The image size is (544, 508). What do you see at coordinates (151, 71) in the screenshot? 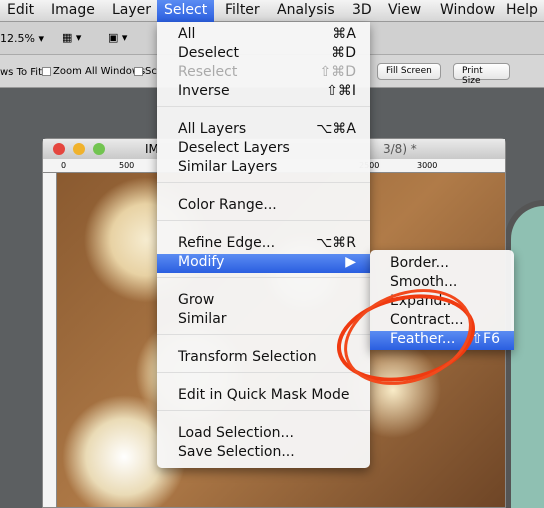
I see `scrubby-label: Sc` at bounding box center [151, 71].